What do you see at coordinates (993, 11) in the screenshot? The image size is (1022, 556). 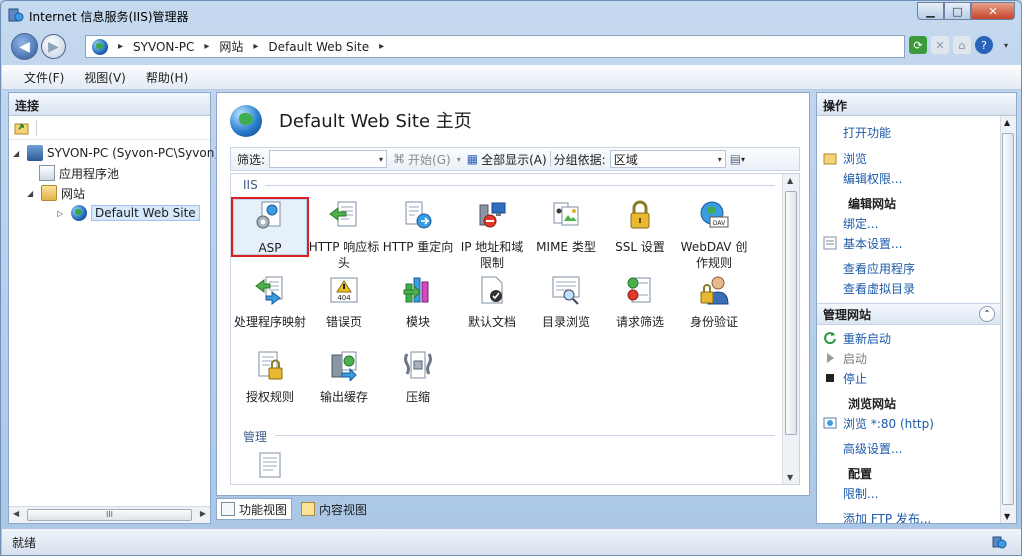 I see `close-button: ✕` at bounding box center [993, 11].